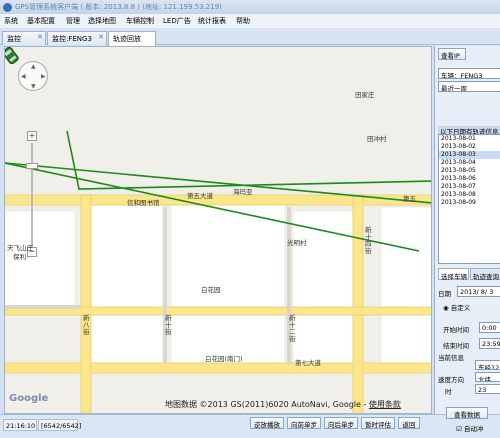  I want to click on tab-monitor-feng3-label: 监控:FENG3, so click(72, 39).